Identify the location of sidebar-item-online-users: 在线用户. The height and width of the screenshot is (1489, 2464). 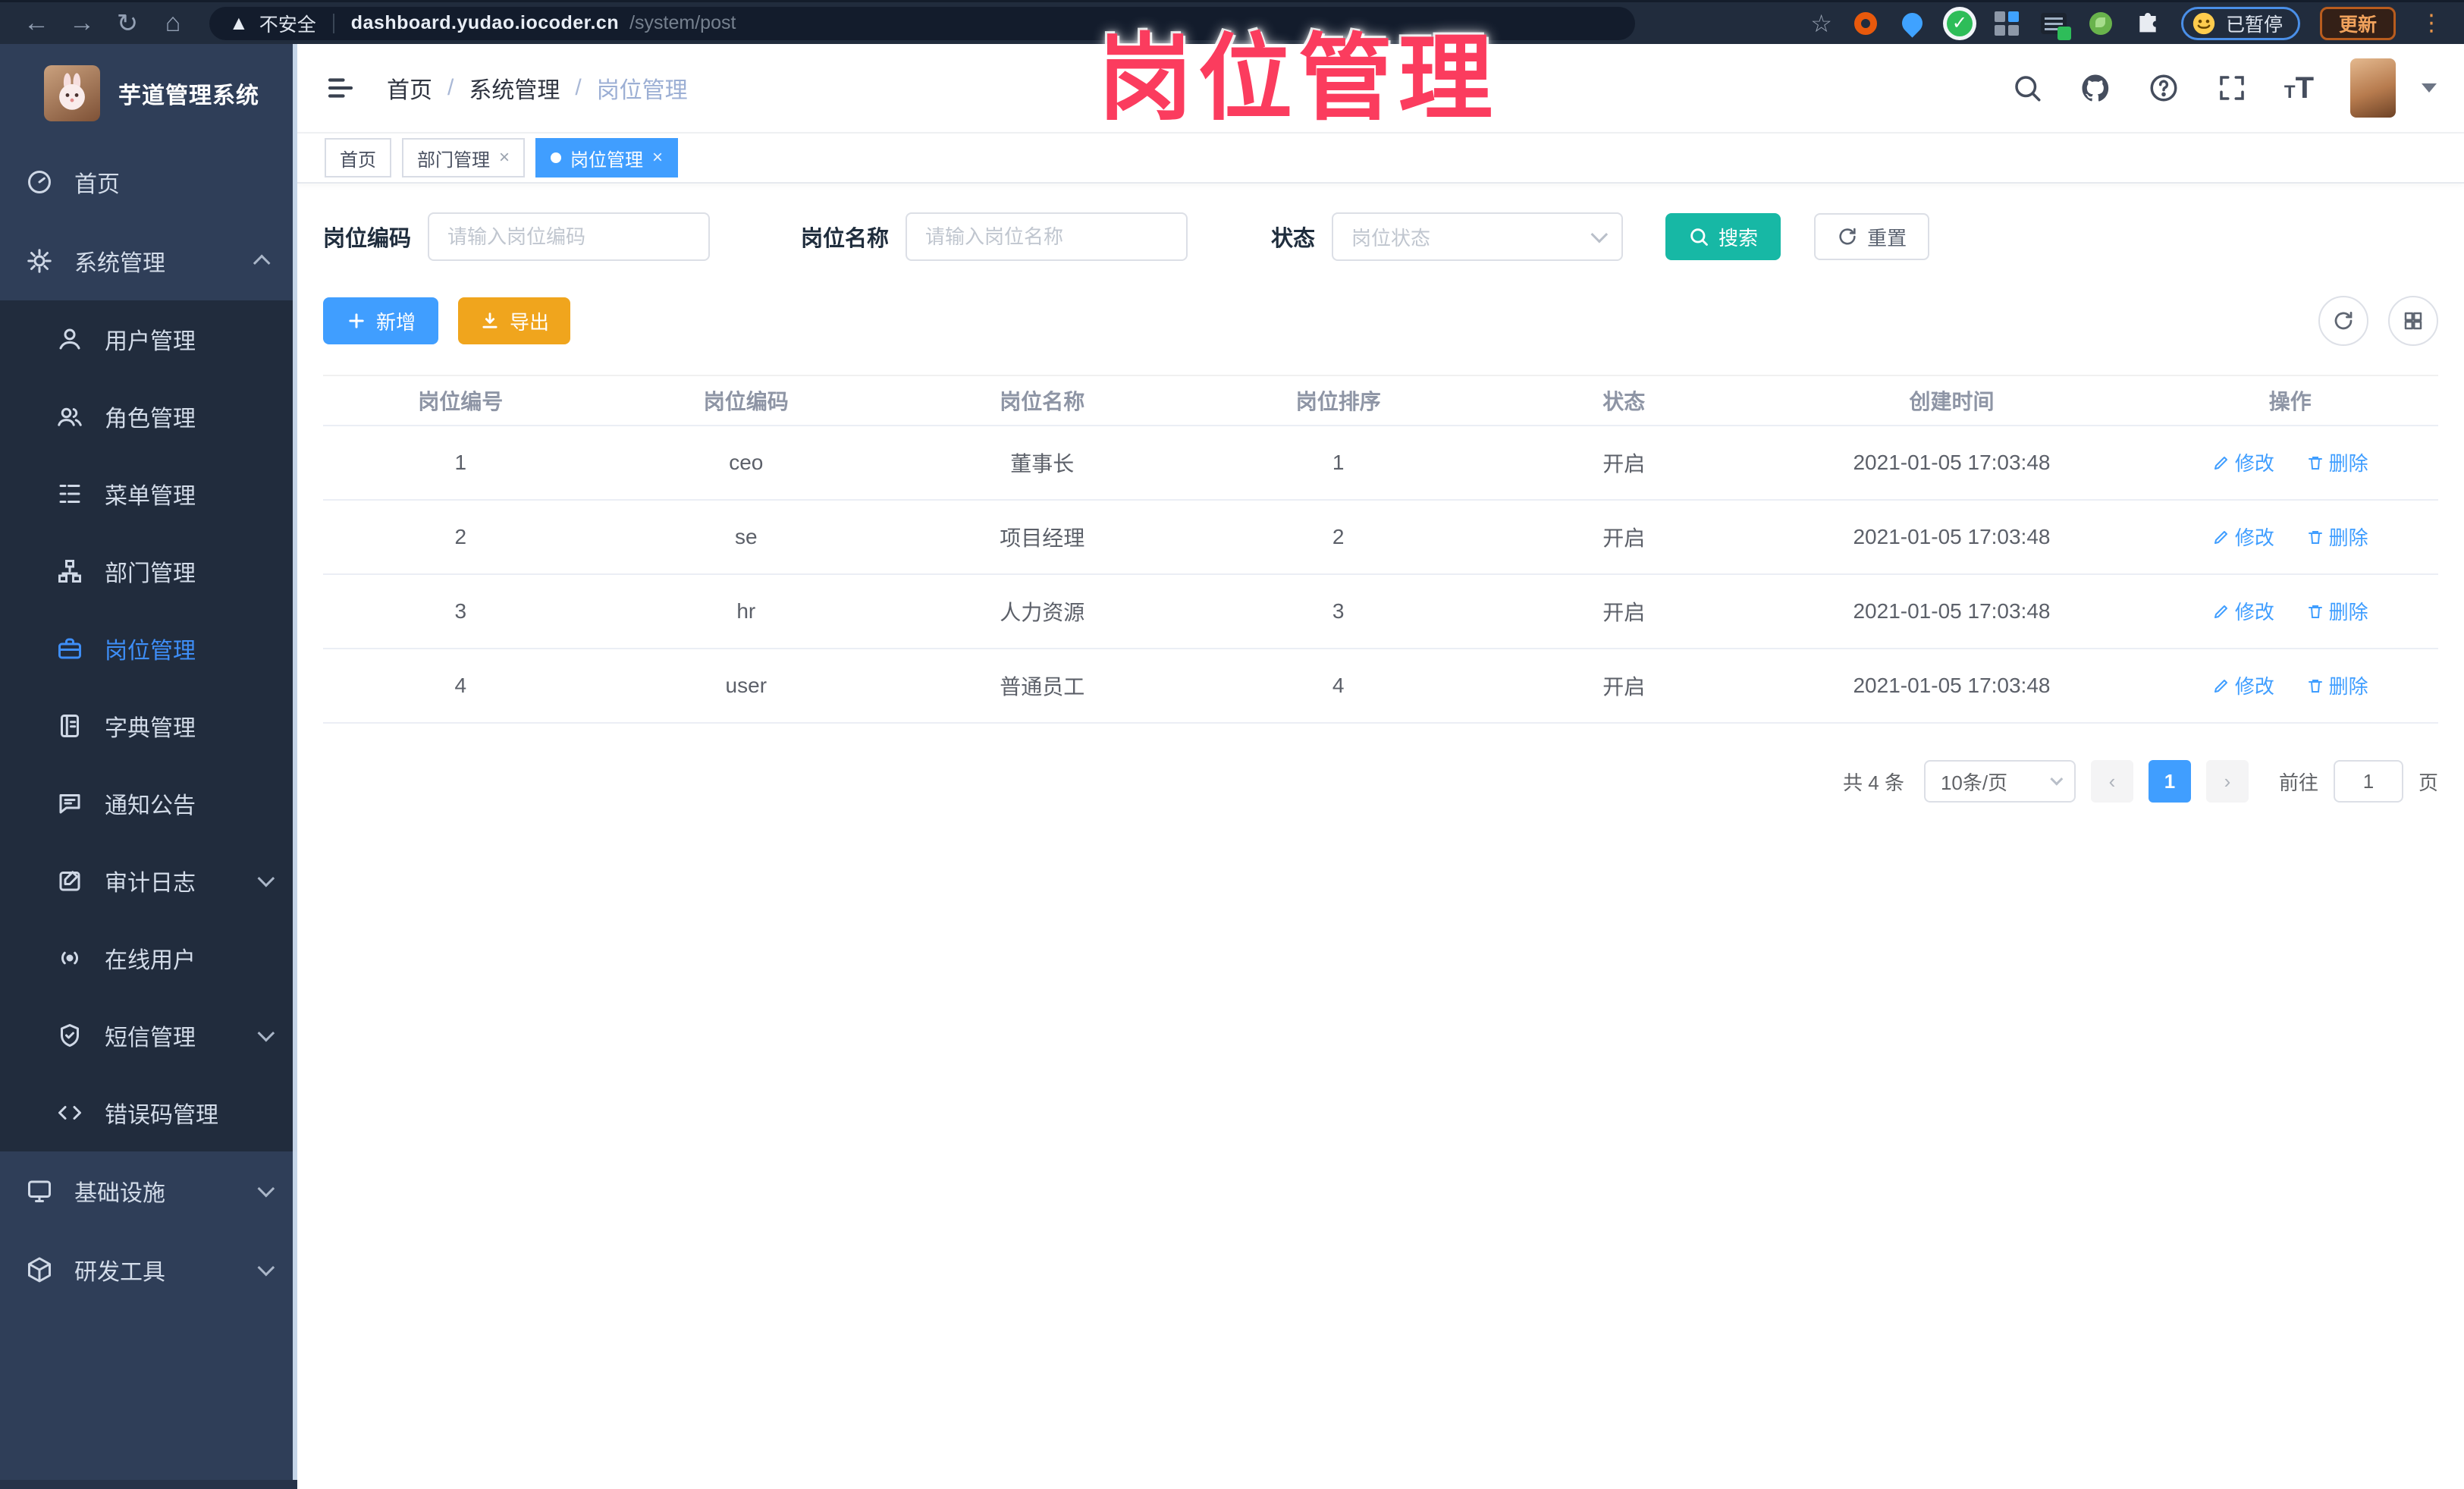
(148, 958).